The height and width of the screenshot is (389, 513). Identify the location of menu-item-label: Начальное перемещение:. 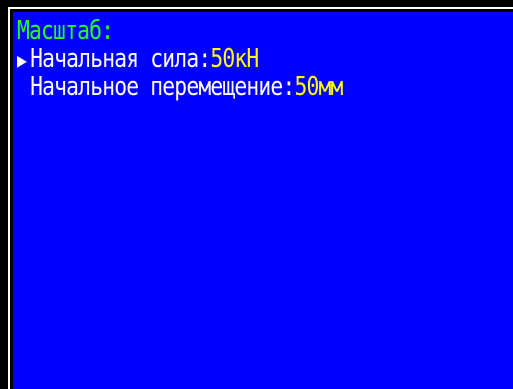
(162, 87).